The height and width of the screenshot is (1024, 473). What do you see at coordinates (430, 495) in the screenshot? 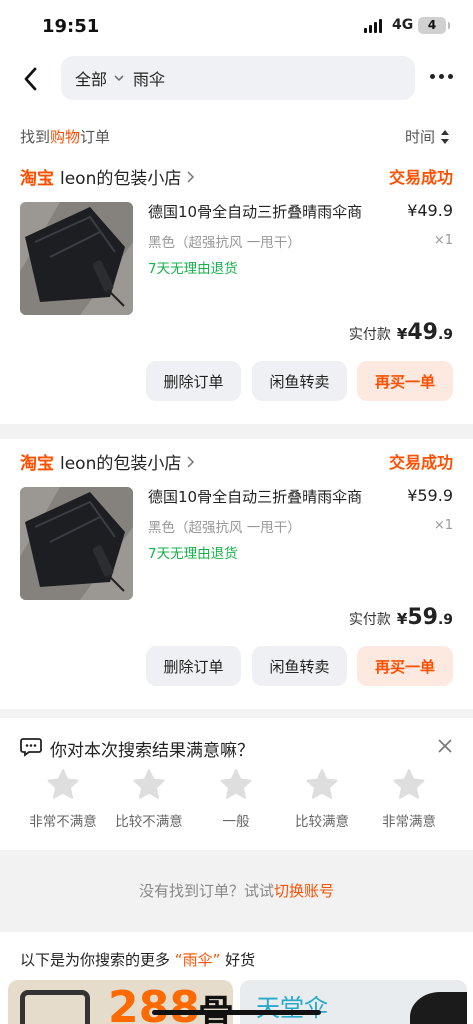
I see `product-price: ¥59.9` at bounding box center [430, 495].